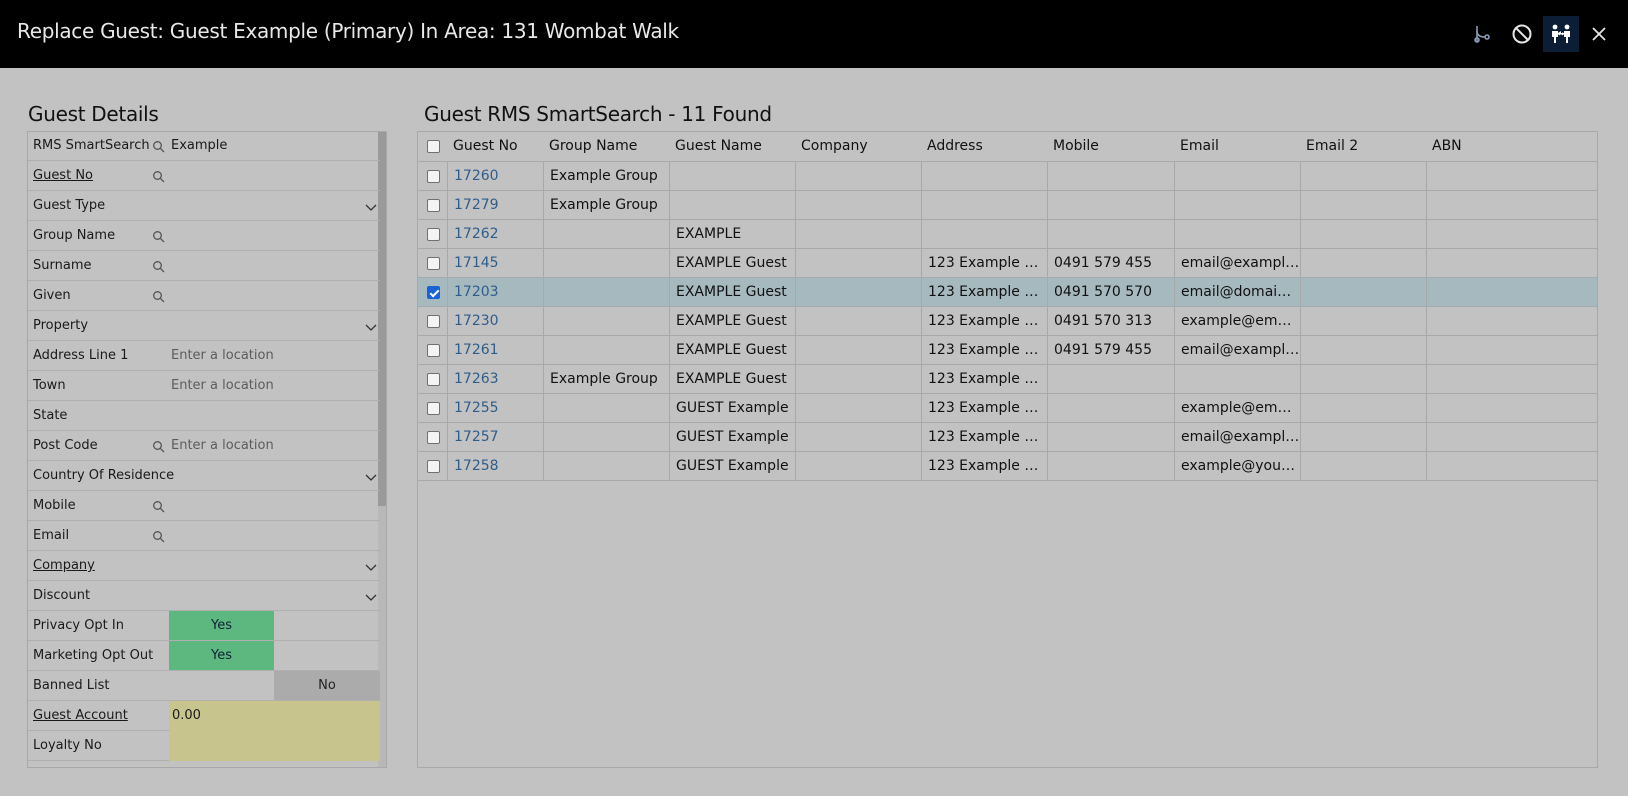 This screenshot has width=1628, height=796. I want to click on no-entry-icon, so click(1522, 34).